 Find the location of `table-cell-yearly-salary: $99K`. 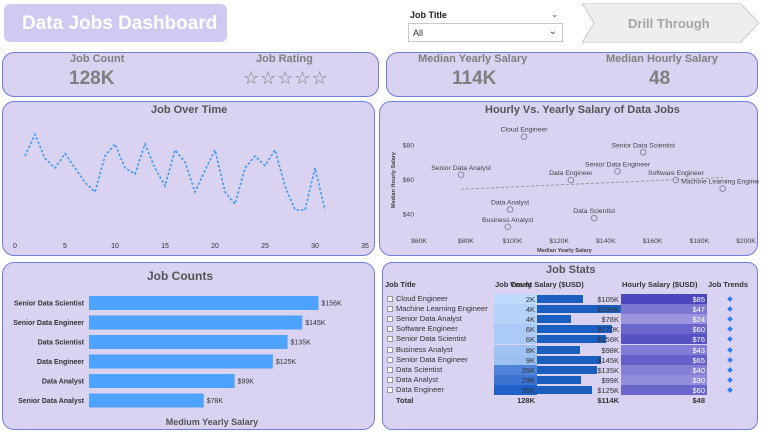

table-cell-yearly-salary: $99K is located at coordinates (610, 380).